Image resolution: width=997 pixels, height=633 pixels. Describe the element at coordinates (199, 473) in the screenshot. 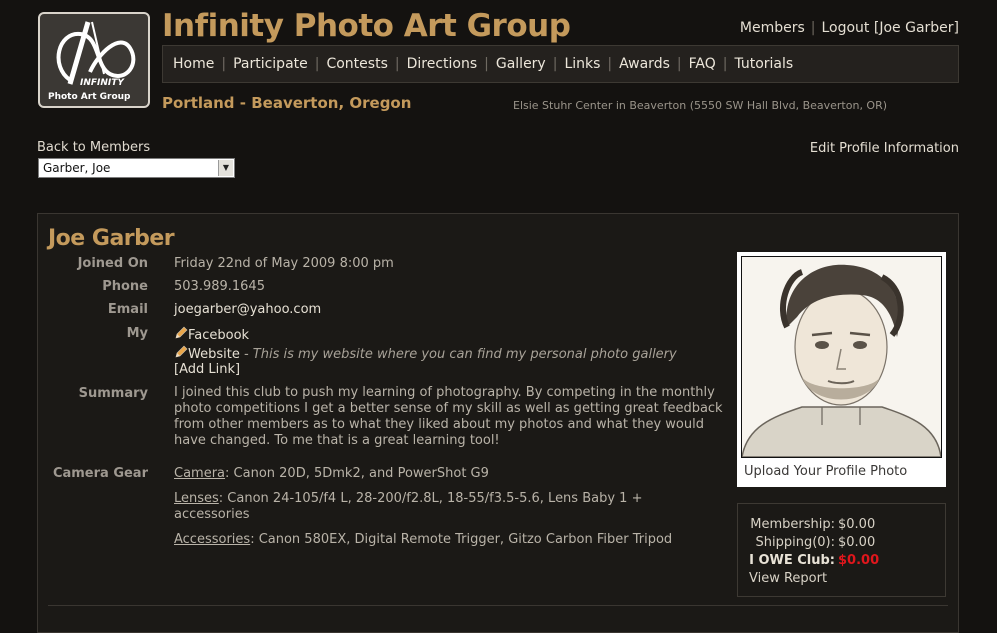

I see `camera-link: Camera` at that location.